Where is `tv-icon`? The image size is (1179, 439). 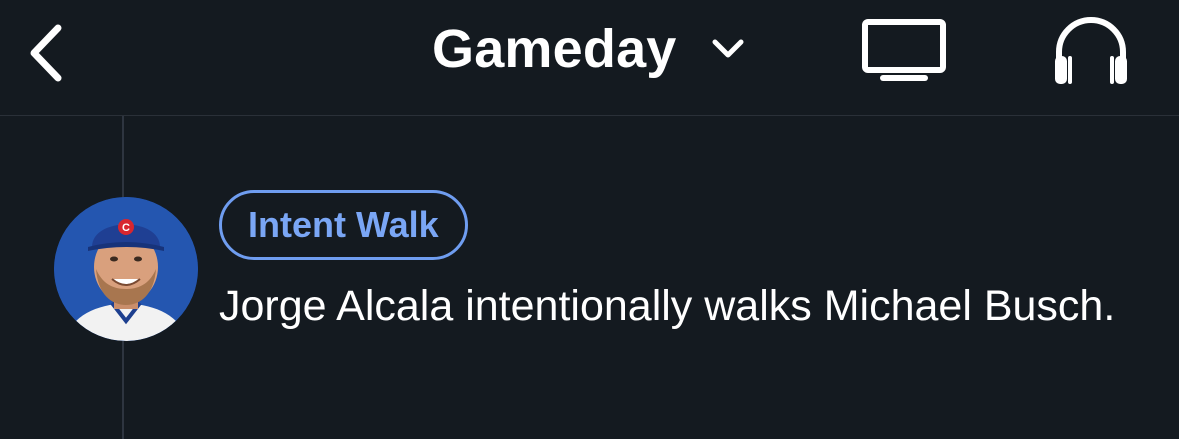
tv-icon is located at coordinates (904, 50).